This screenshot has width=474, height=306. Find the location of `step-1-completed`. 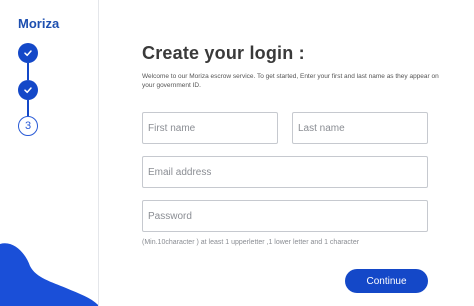

step-1-completed is located at coordinates (28, 53).